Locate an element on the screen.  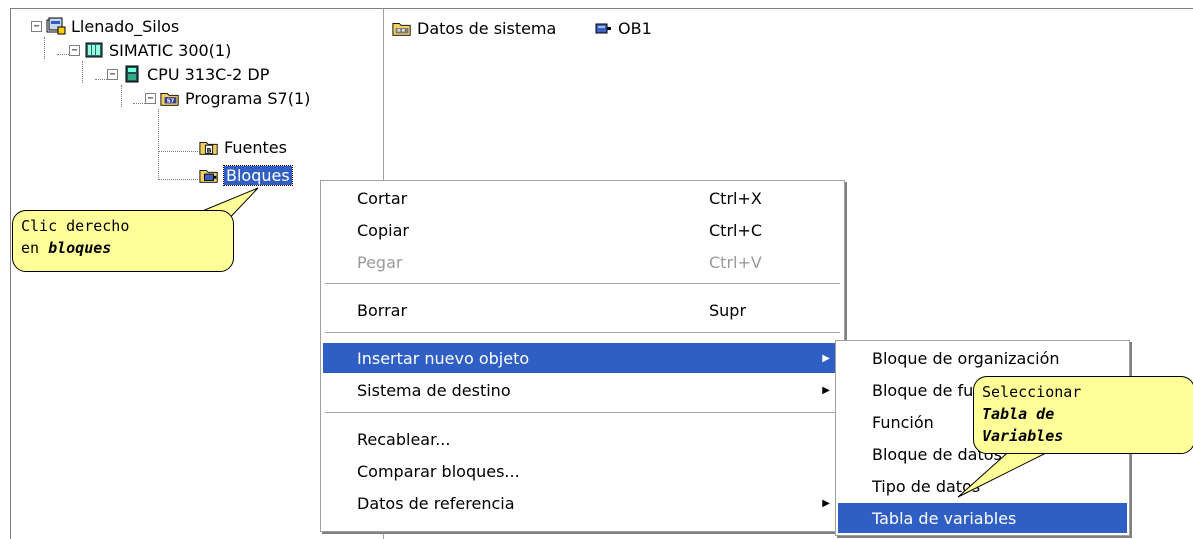
callout-line: Clic derecho is located at coordinates (75, 226).